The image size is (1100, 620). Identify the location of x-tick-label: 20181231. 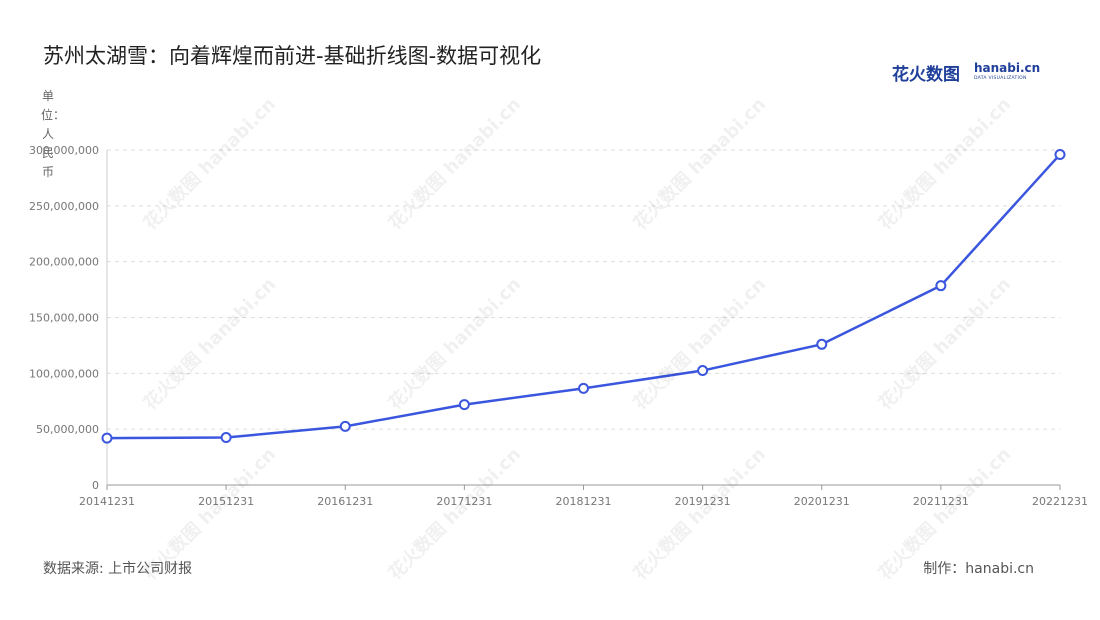
(584, 501).